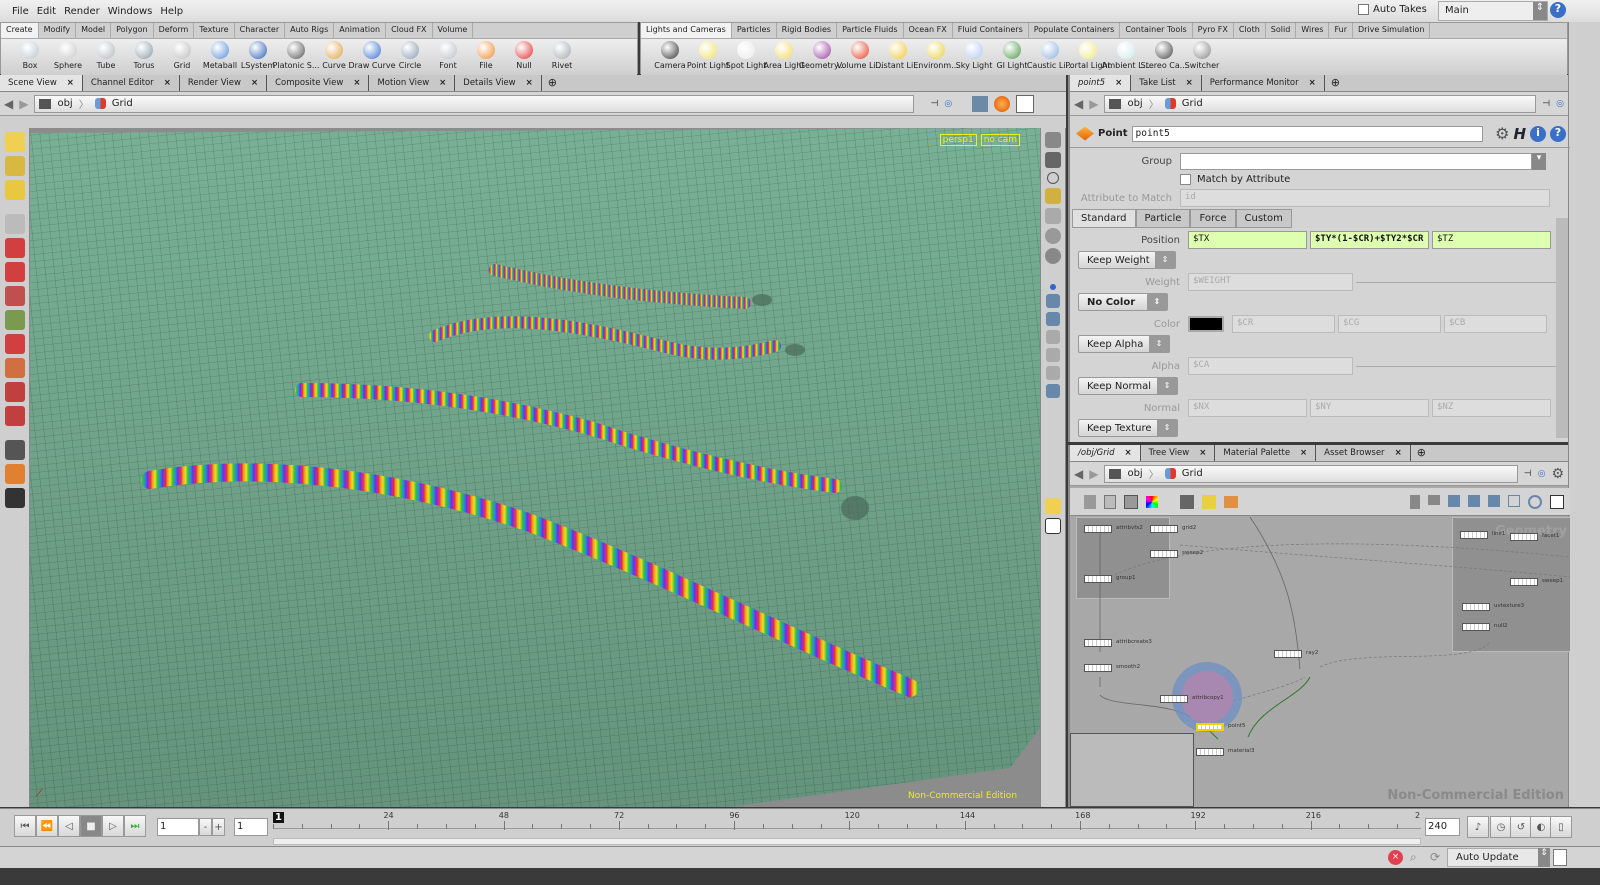 The height and width of the screenshot is (885, 1600). What do you see at coordinates (1132, 770) in the screenshot?
I see `network-overview-map` at bounding box center [1132, 770].